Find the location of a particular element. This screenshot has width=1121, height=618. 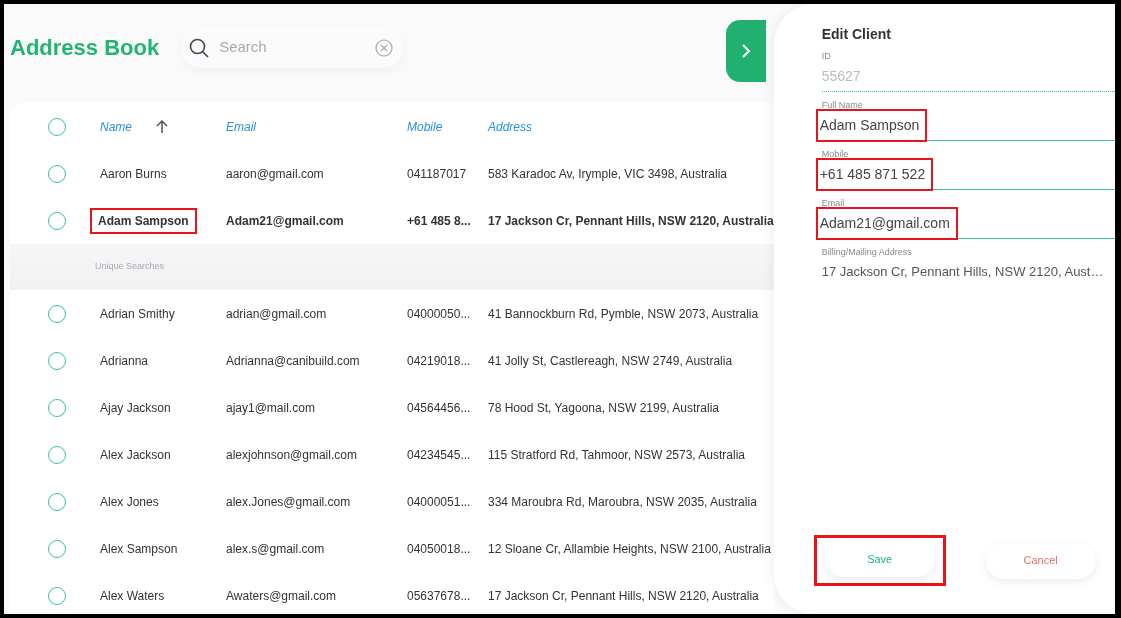

table-cell: Alex Sampson is located at coordinates (139, 548).